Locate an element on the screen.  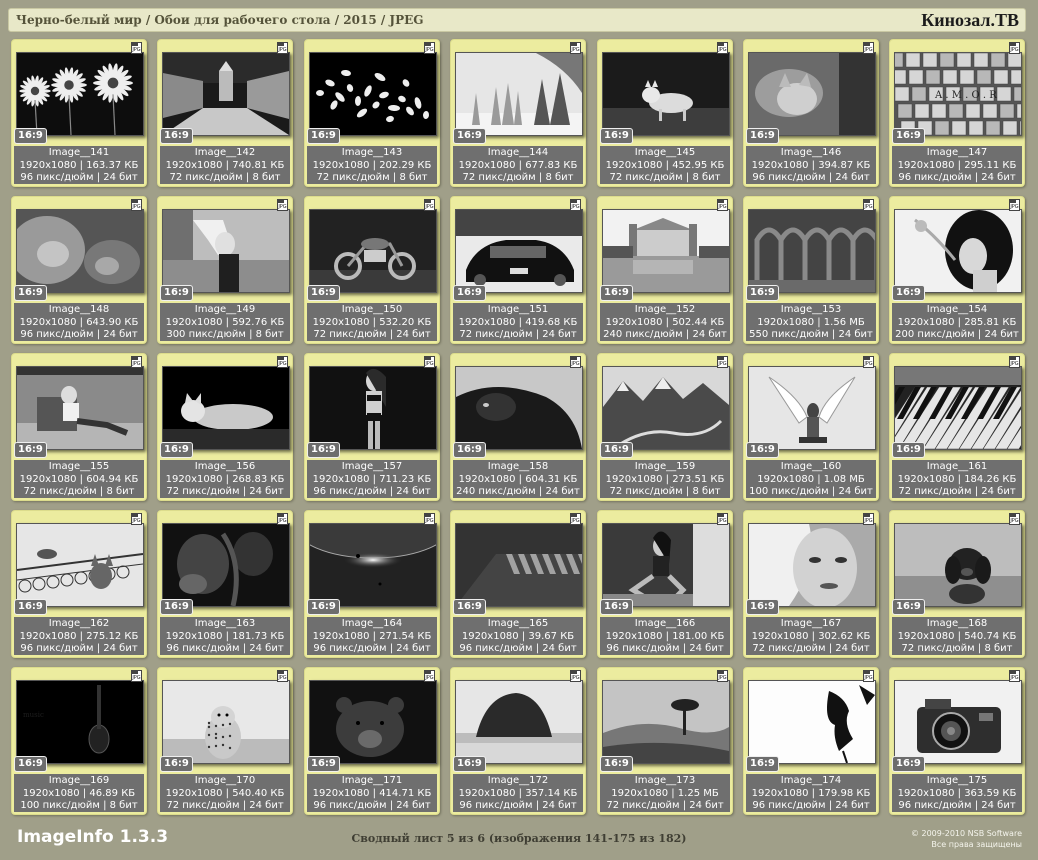
thumbnail-dark-figures is located at coordinates (226, 565).